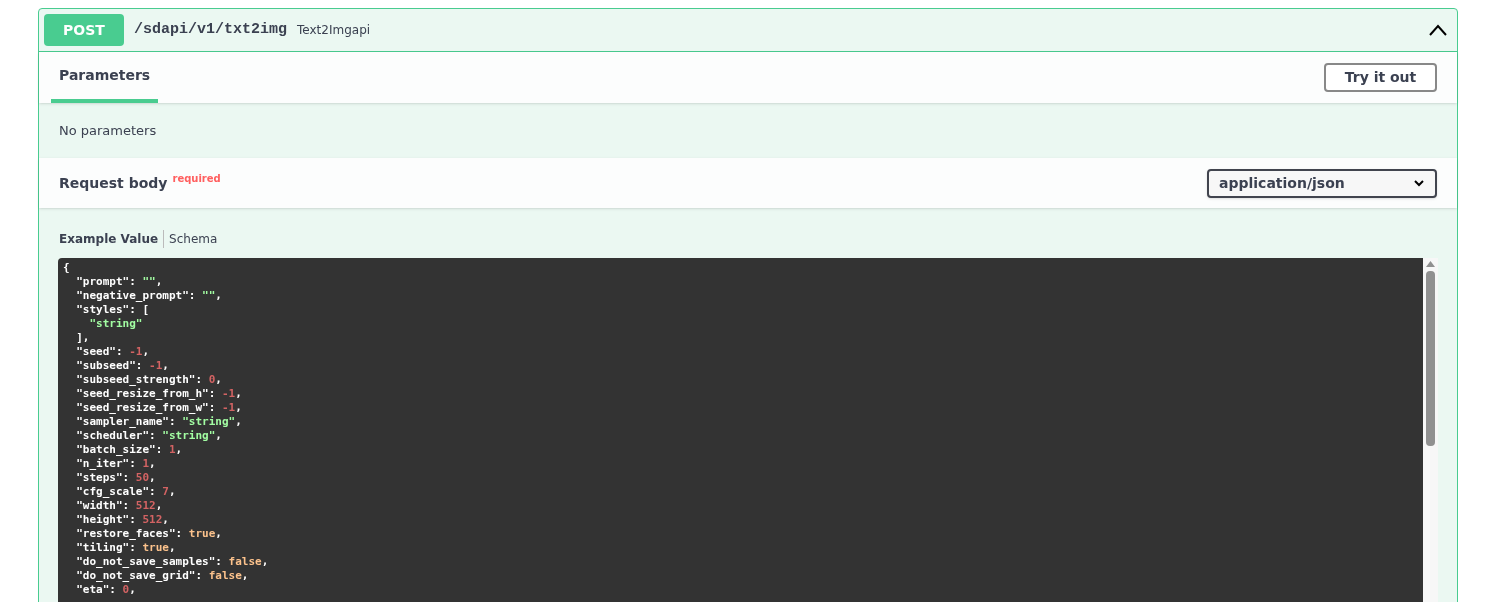  I want to click on code-line: "sampler_name": "string",, so click(159, 422).